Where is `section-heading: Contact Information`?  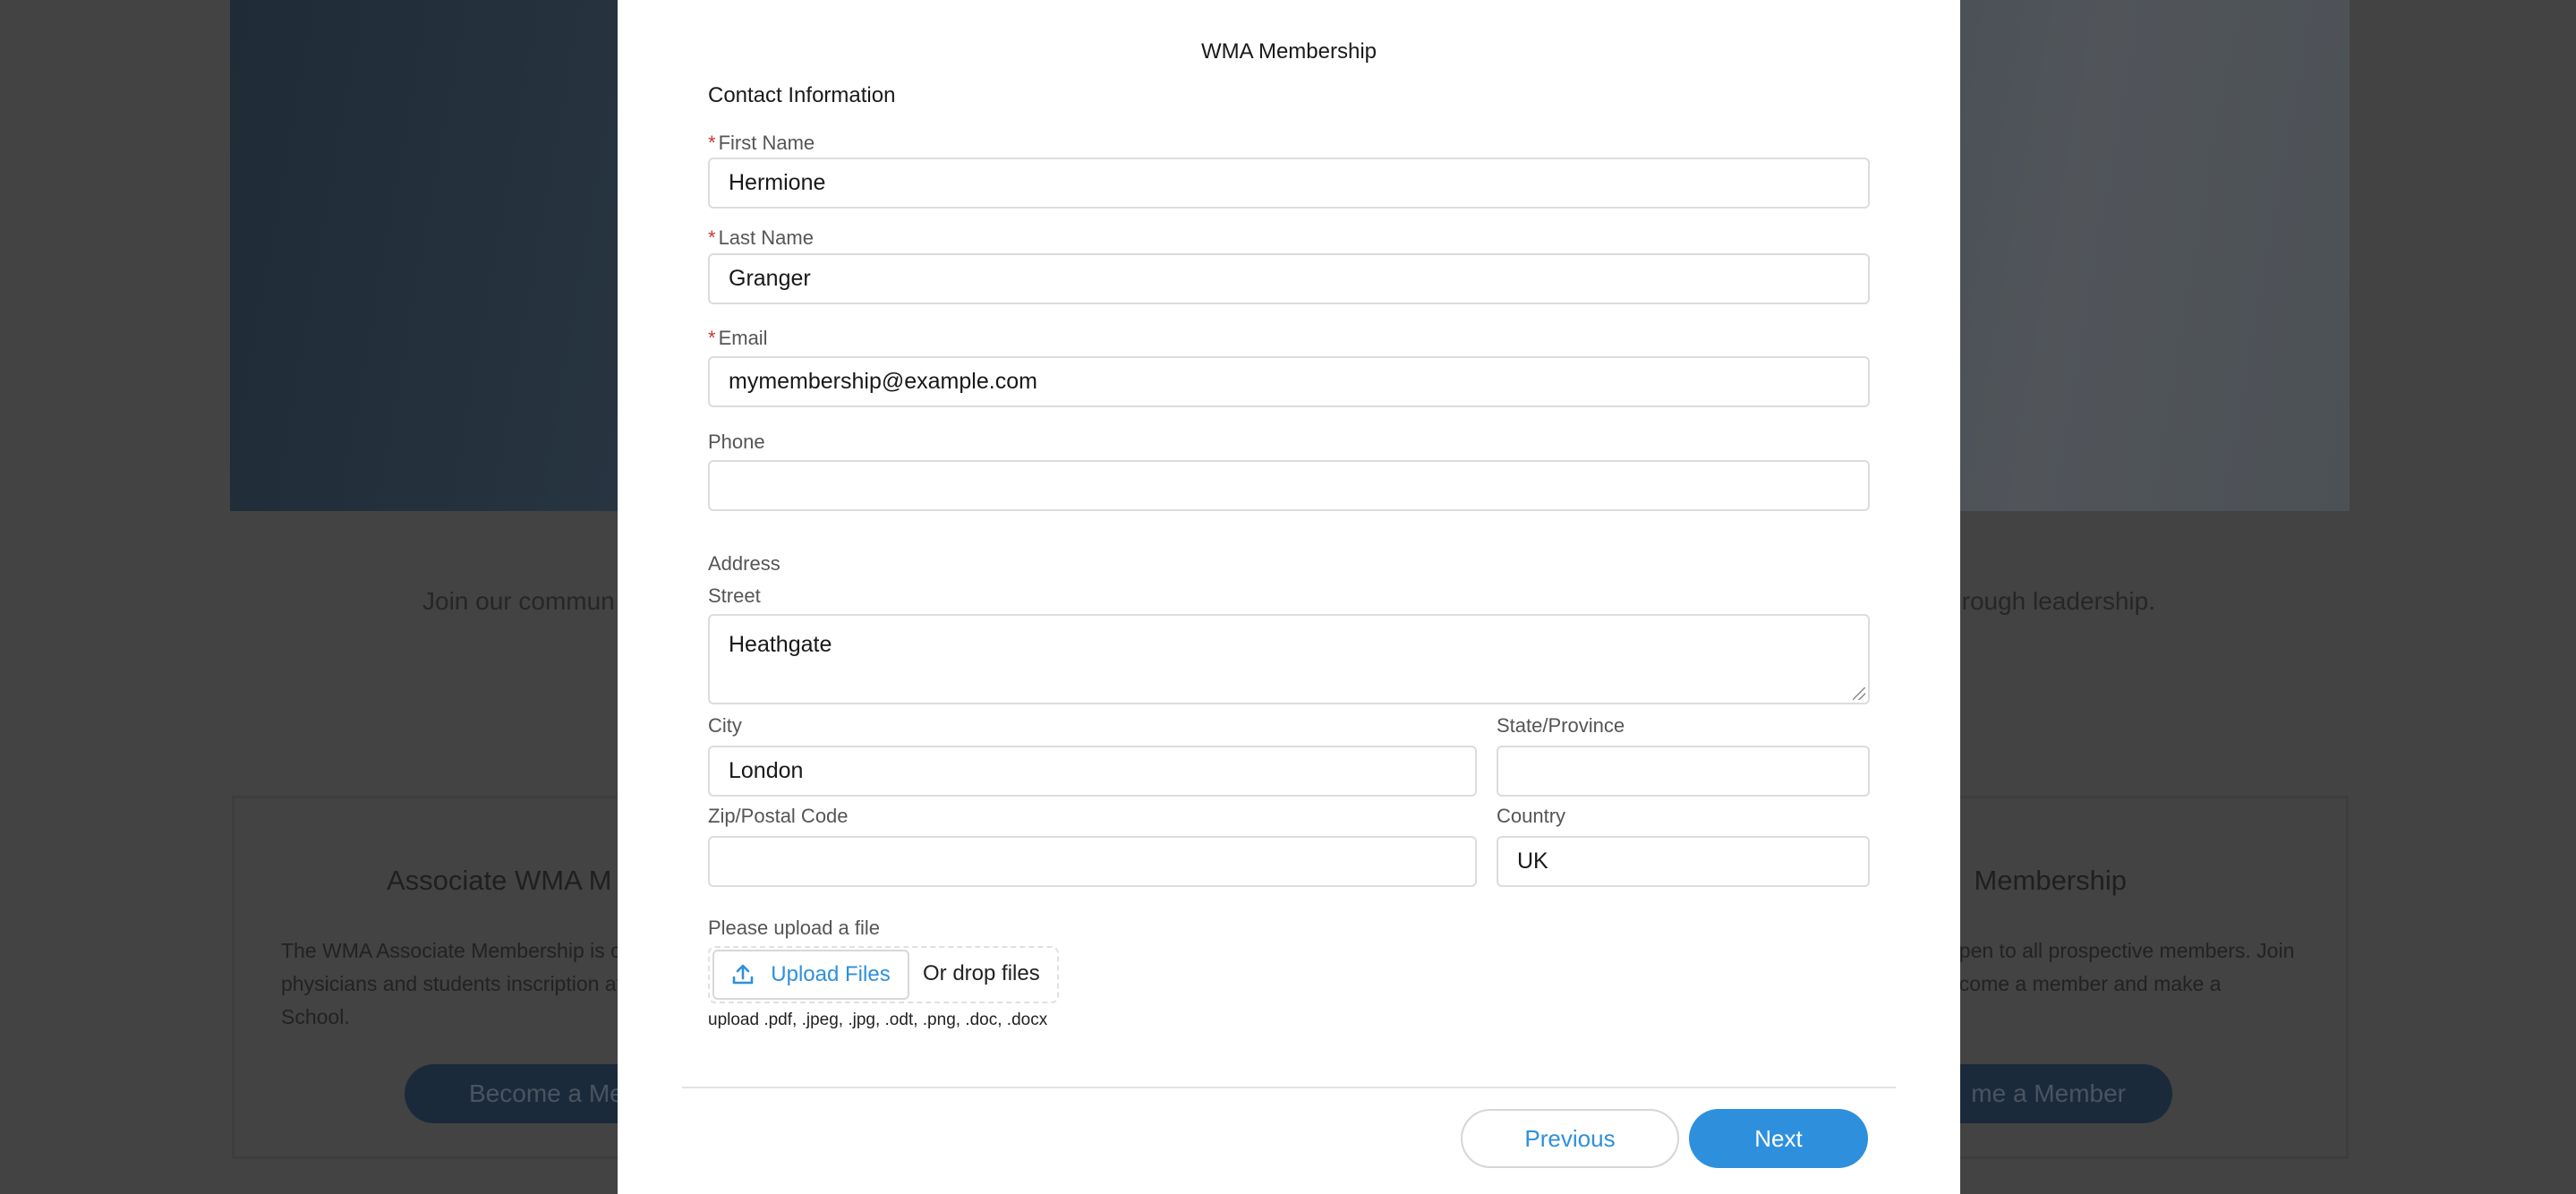
section-heading: Contact Information is located at coordinates (802, 95).